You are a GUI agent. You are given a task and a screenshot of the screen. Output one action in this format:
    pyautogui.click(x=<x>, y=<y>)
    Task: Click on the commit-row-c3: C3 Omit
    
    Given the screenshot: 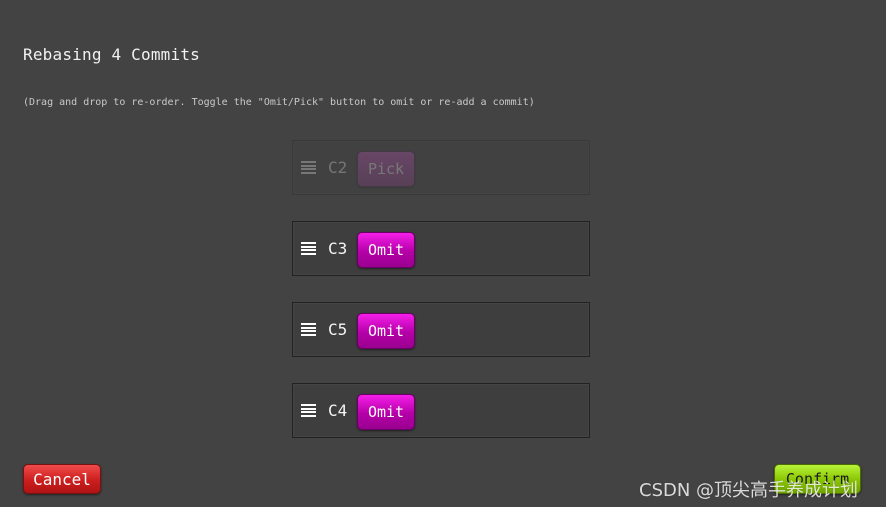 What is the action you would take?
    pyautogui.click(x=441, y=248)
    